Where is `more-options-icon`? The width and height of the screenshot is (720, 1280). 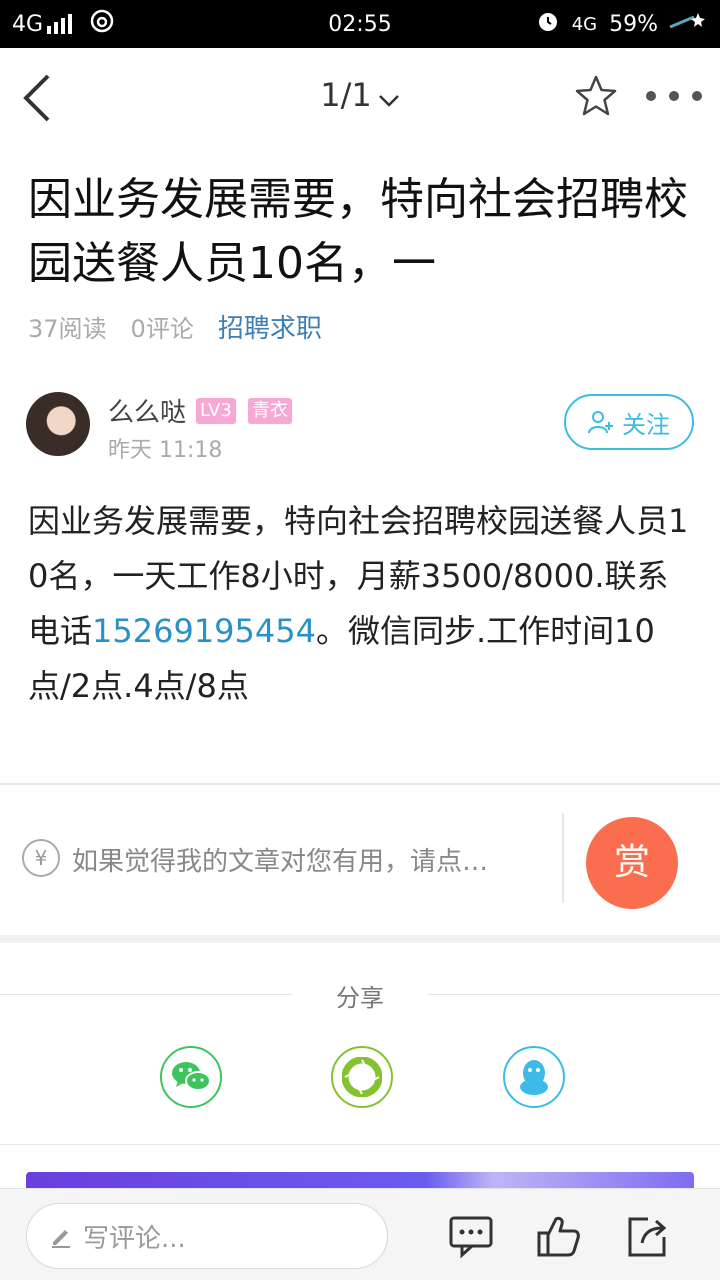 more-options-icon is located at coordinates (674, 96).